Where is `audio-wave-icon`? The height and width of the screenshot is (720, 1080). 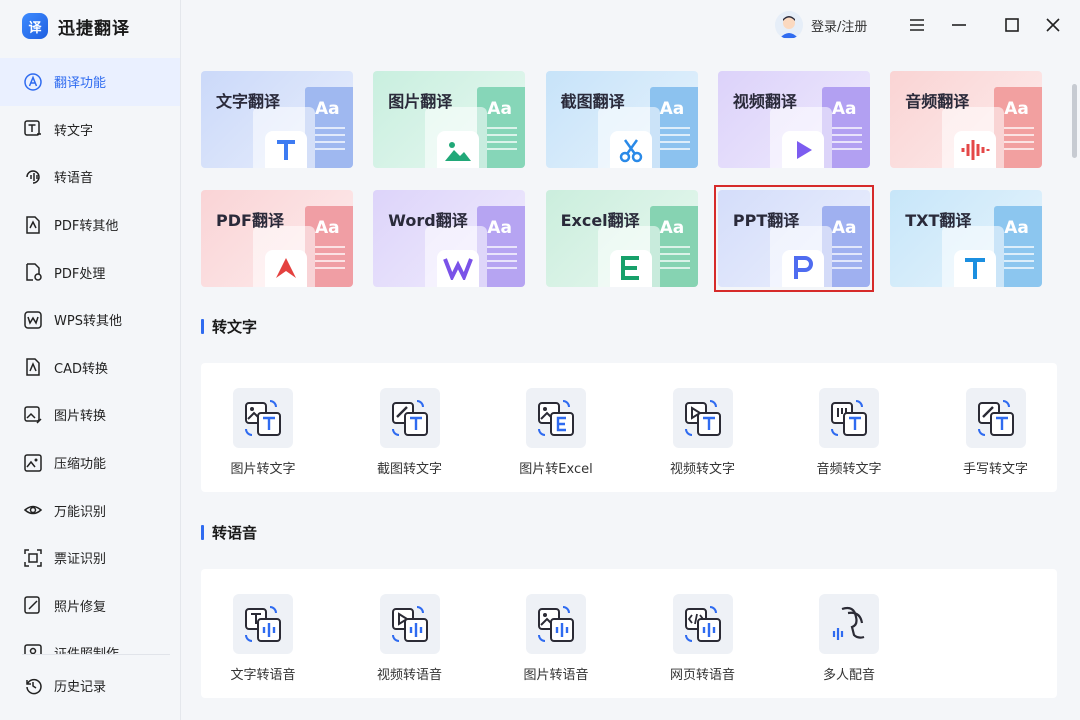
audio-wave-icon is located at coordinates (975, 149).